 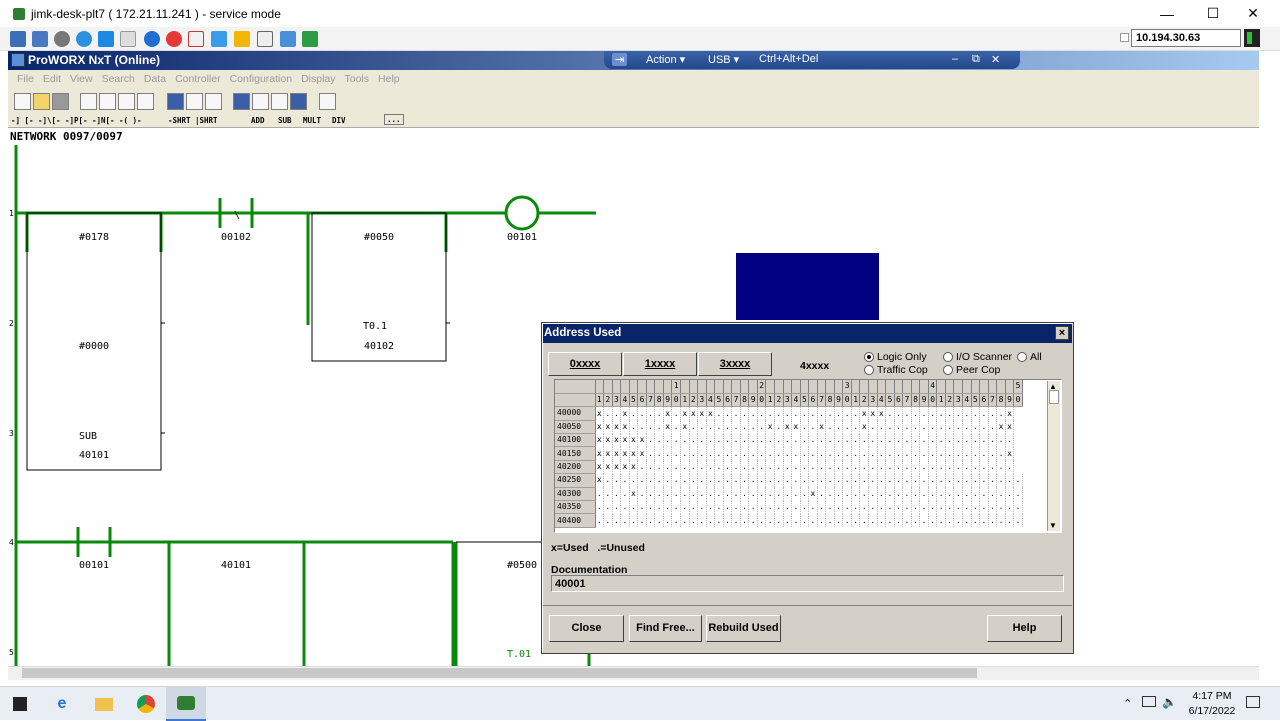 I want to click on settings-tool-icon, so click(x=327, y=101).